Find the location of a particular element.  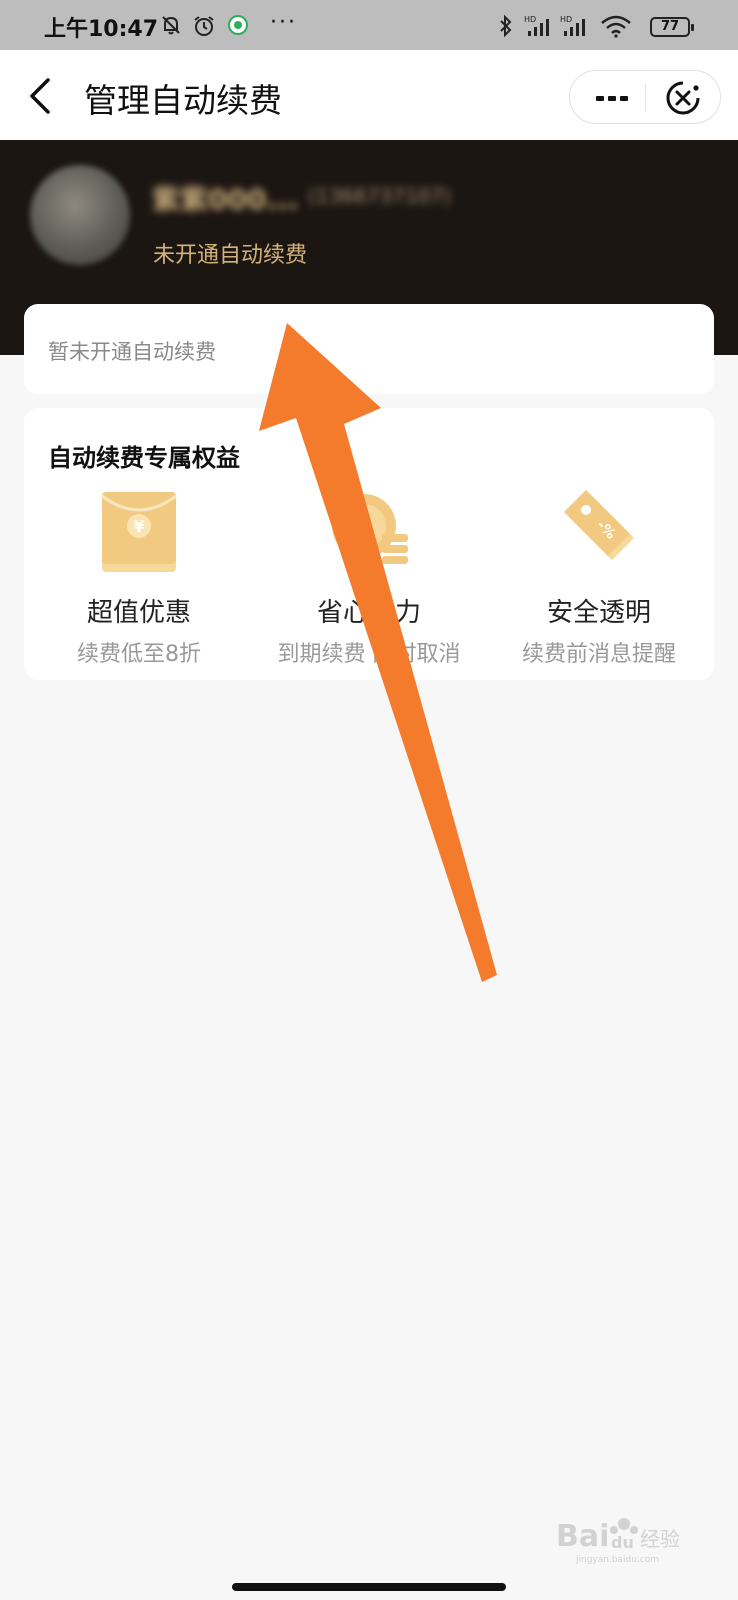

renewal-status: 未开通自动续费 is located at coordinates (230, 255).